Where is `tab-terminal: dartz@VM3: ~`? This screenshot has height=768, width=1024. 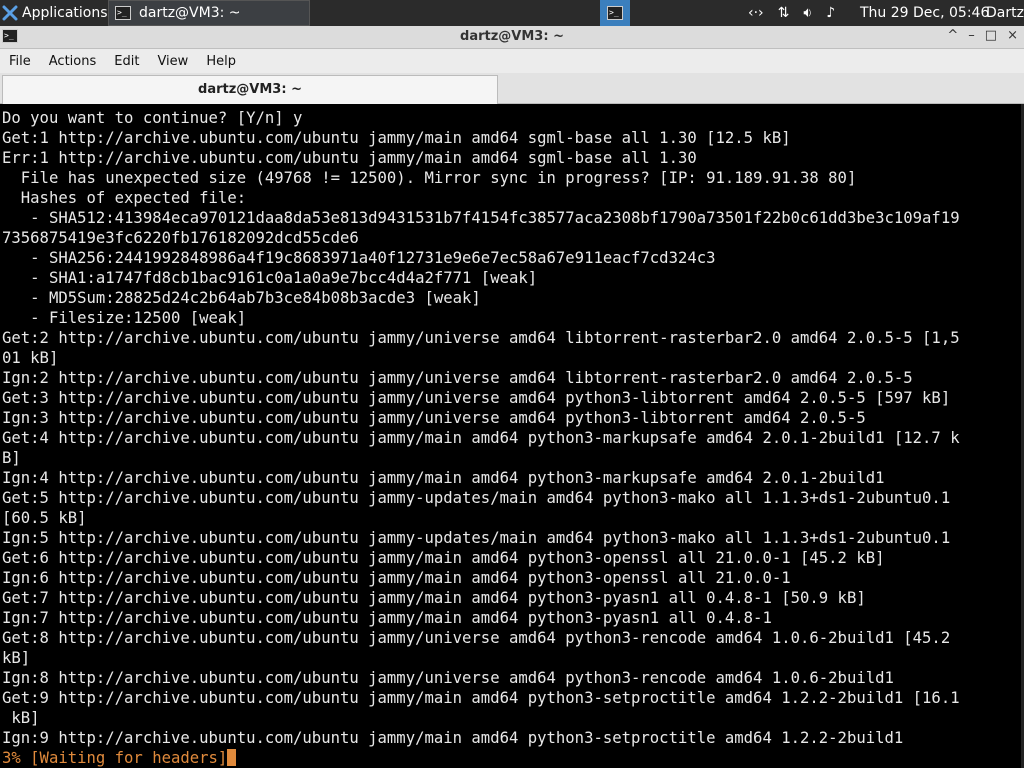 tab-terminal: dartz@VM3: ~ is located at coordinates (250, 89).